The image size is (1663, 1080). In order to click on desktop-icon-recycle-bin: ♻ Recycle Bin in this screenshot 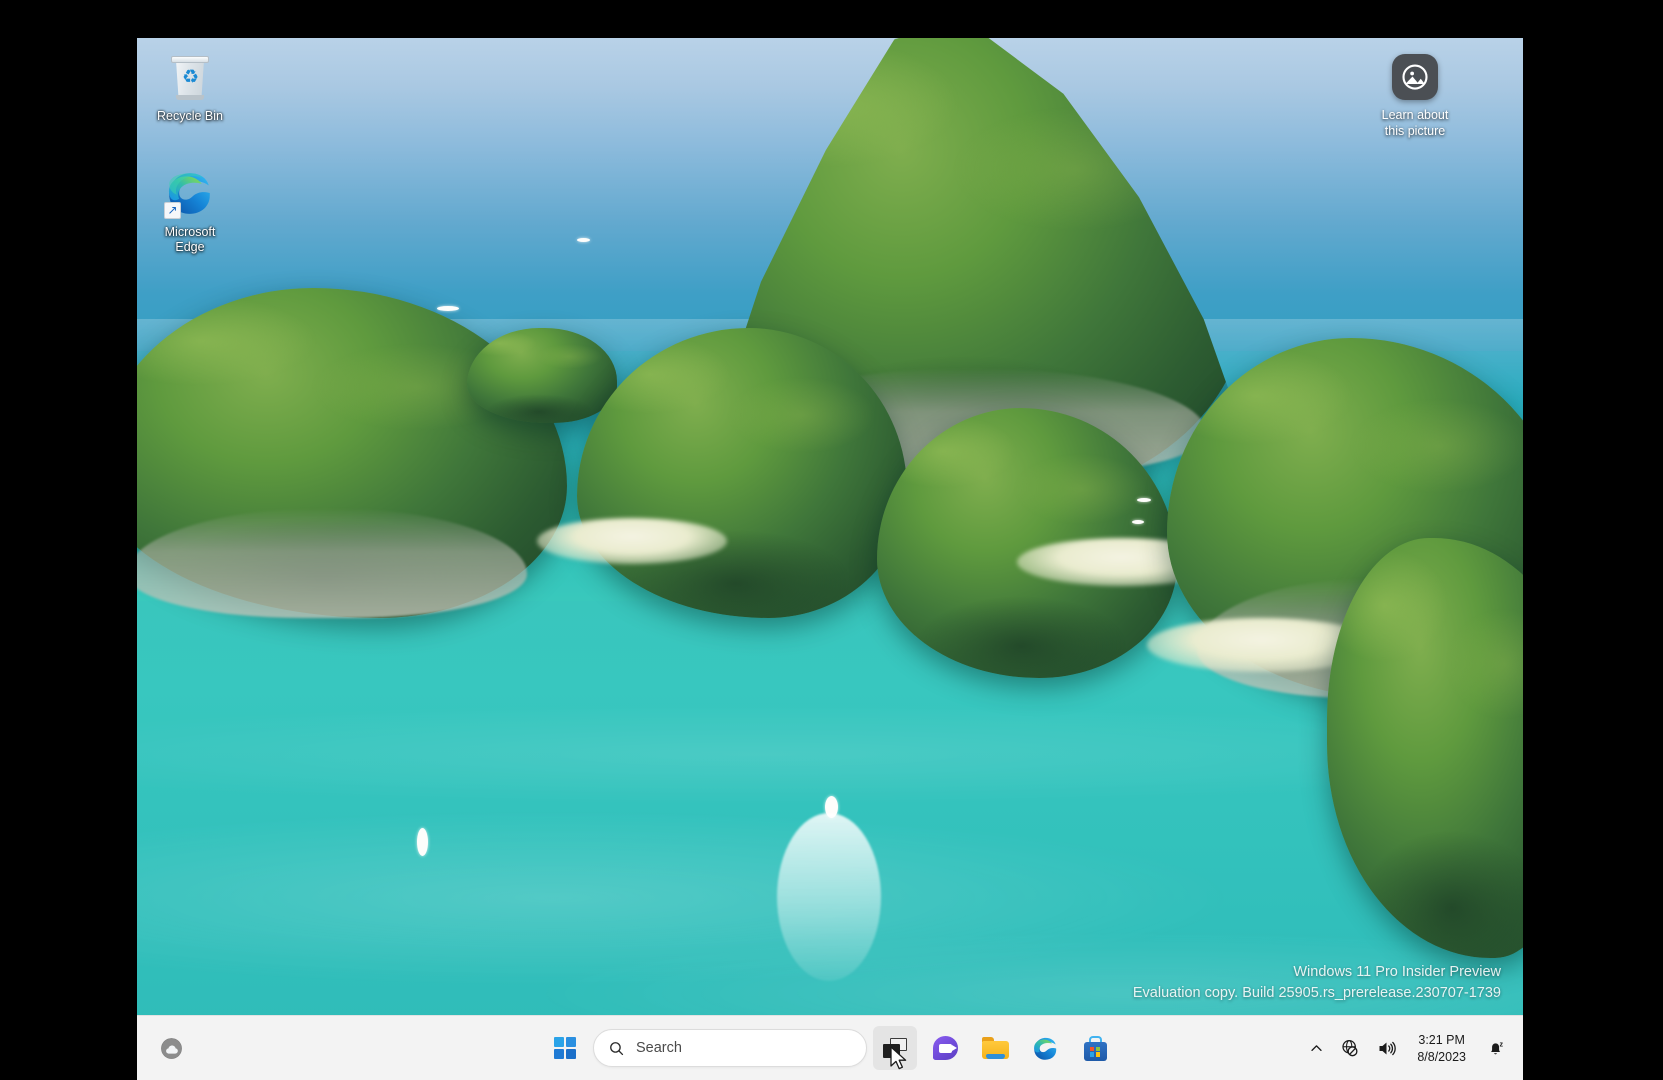, I will do `click(190, 88)`.